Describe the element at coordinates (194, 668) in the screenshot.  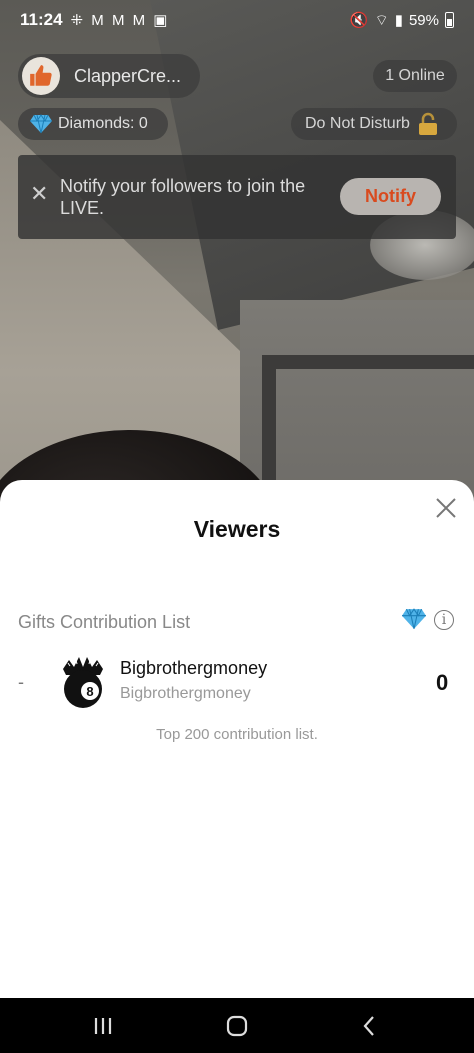
I see `viewer-name: Bigbrothergmoney` at that location.